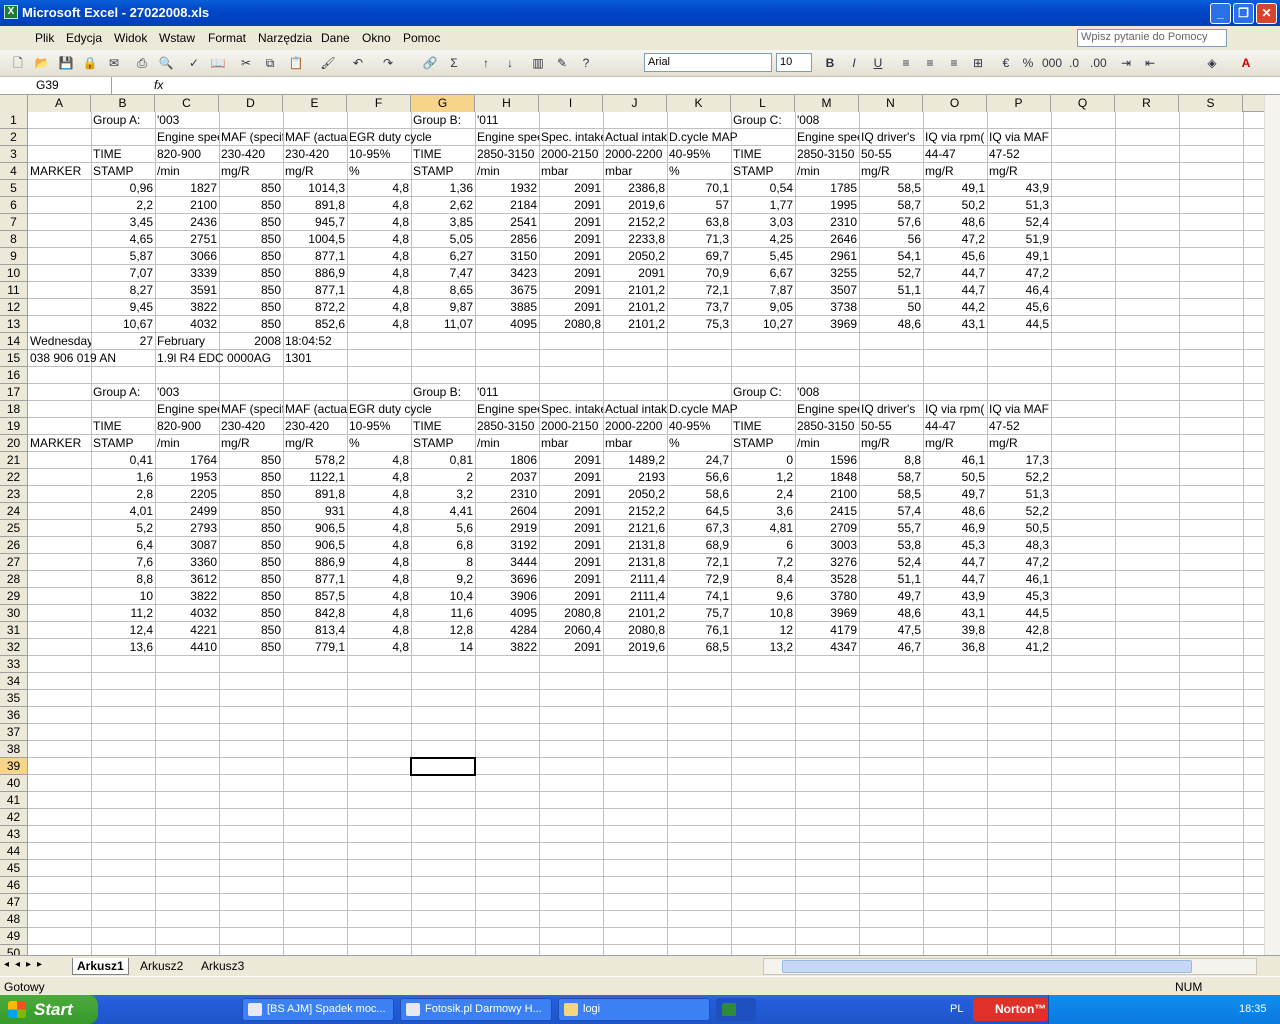  Describe the element at coordinates (1019, 579) in the screenshot. I see `cell-P28: 46,1` at that location.